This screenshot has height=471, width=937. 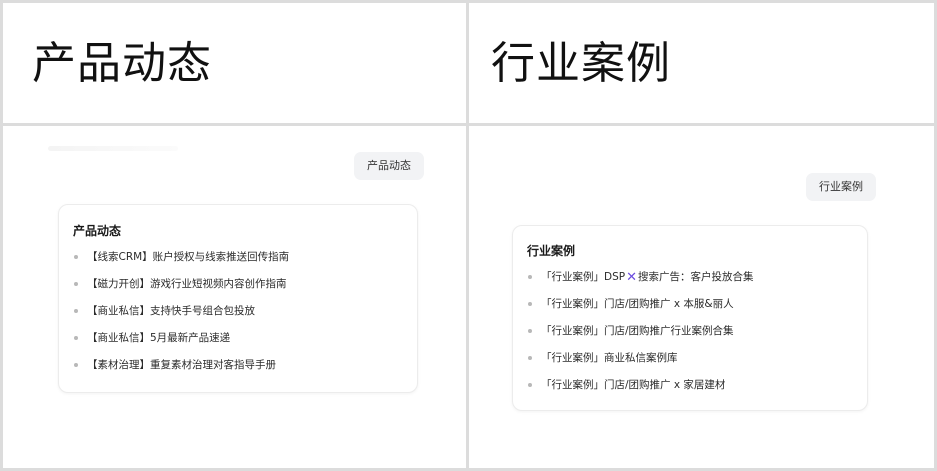 What do you see at coordinates (389, 166) in the screenshot?
I see `product-updates-chip: 产品动态` at bounding box center [389, 166].